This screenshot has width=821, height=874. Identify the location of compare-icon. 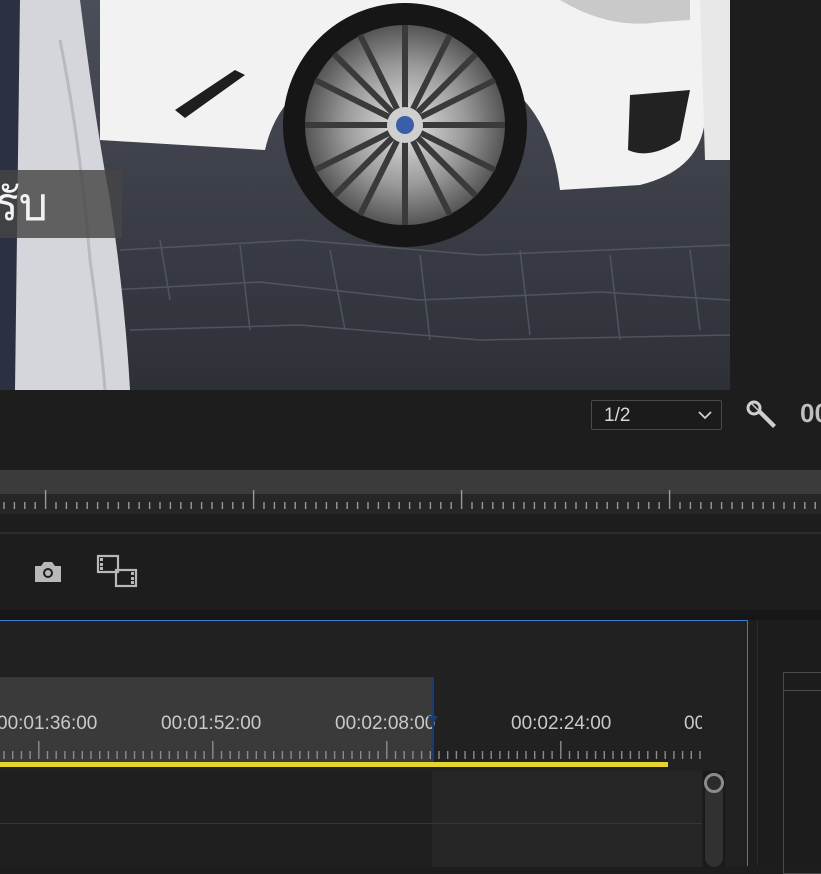
(117, 571).